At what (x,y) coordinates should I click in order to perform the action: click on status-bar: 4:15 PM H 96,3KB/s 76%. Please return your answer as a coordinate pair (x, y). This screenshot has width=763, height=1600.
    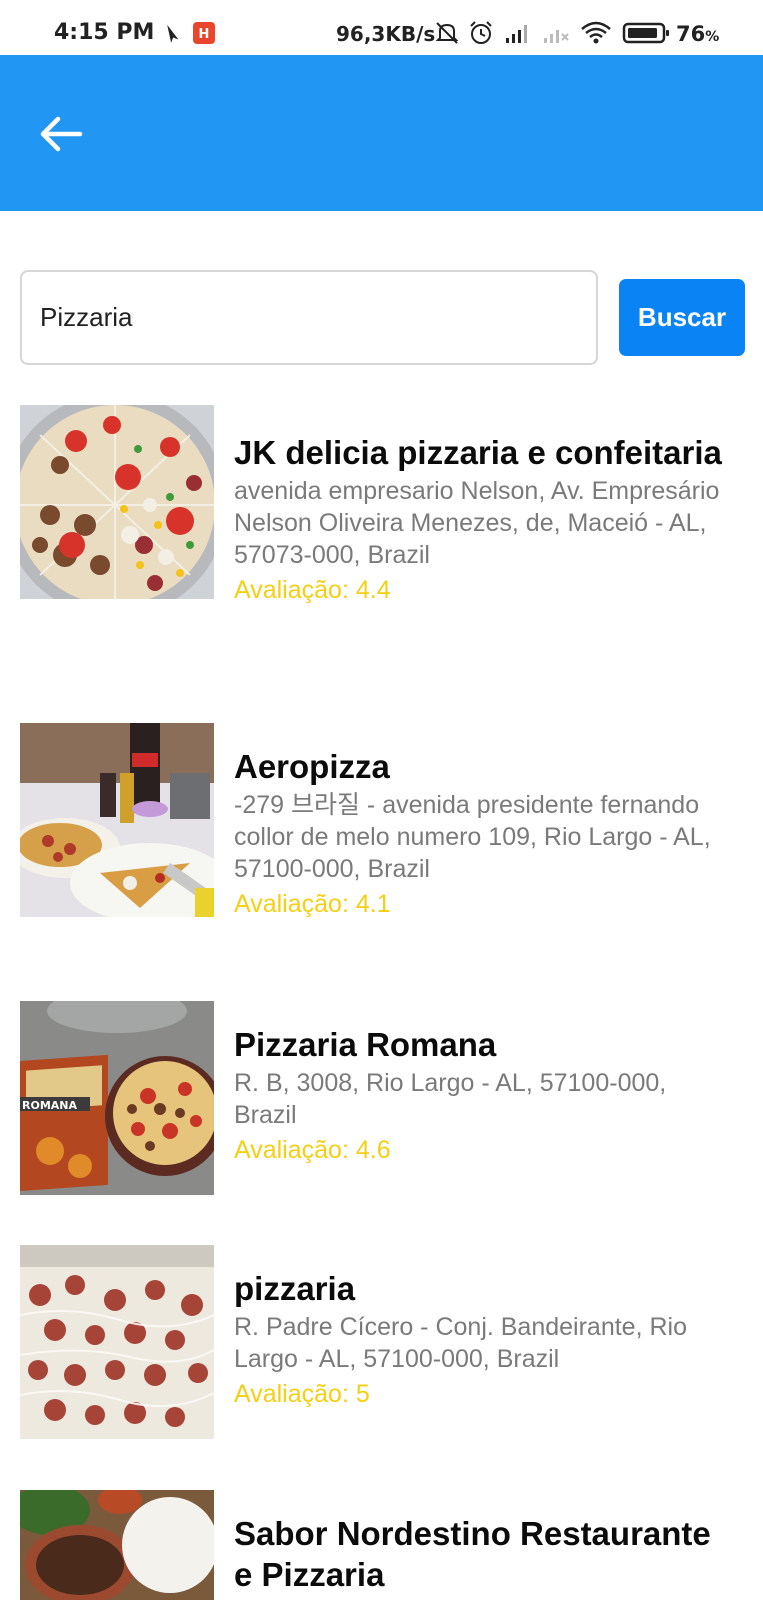
    Looking at the image, I should click on (381, 27).